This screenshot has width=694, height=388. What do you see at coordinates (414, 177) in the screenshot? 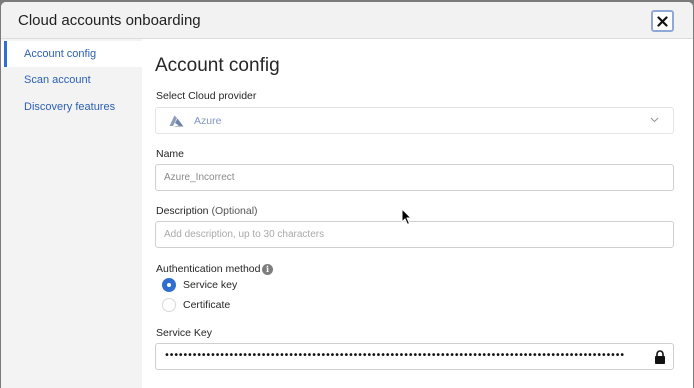
I see `name-input` at bounding box center [414, 177].